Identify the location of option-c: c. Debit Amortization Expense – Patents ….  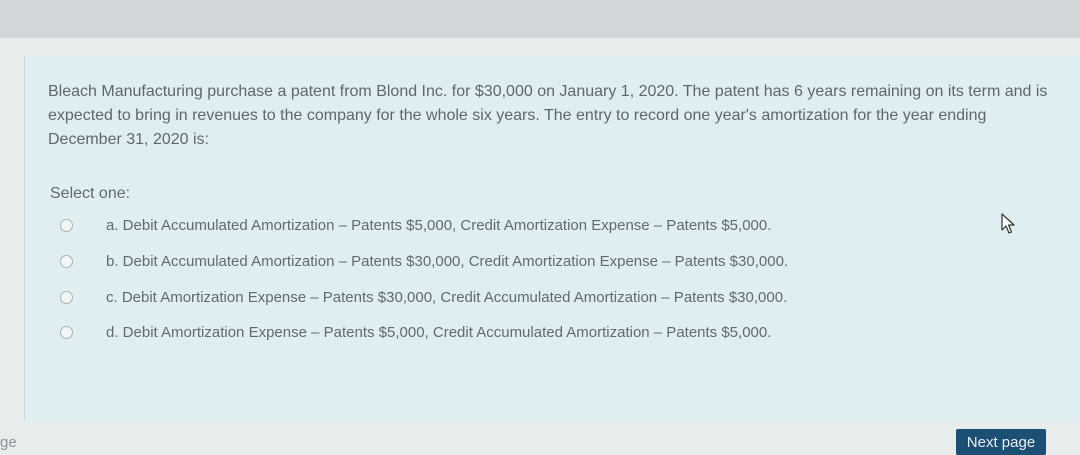
(510, 297).